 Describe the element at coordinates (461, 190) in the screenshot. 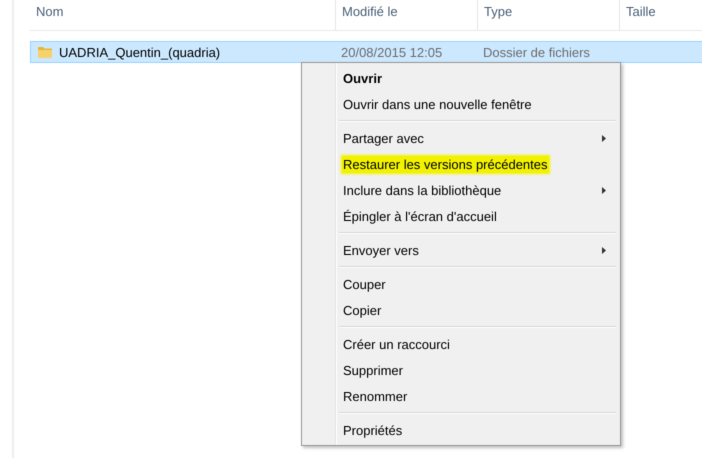

I see `menu-item: Inclure dans la bibliothèque` at that location.